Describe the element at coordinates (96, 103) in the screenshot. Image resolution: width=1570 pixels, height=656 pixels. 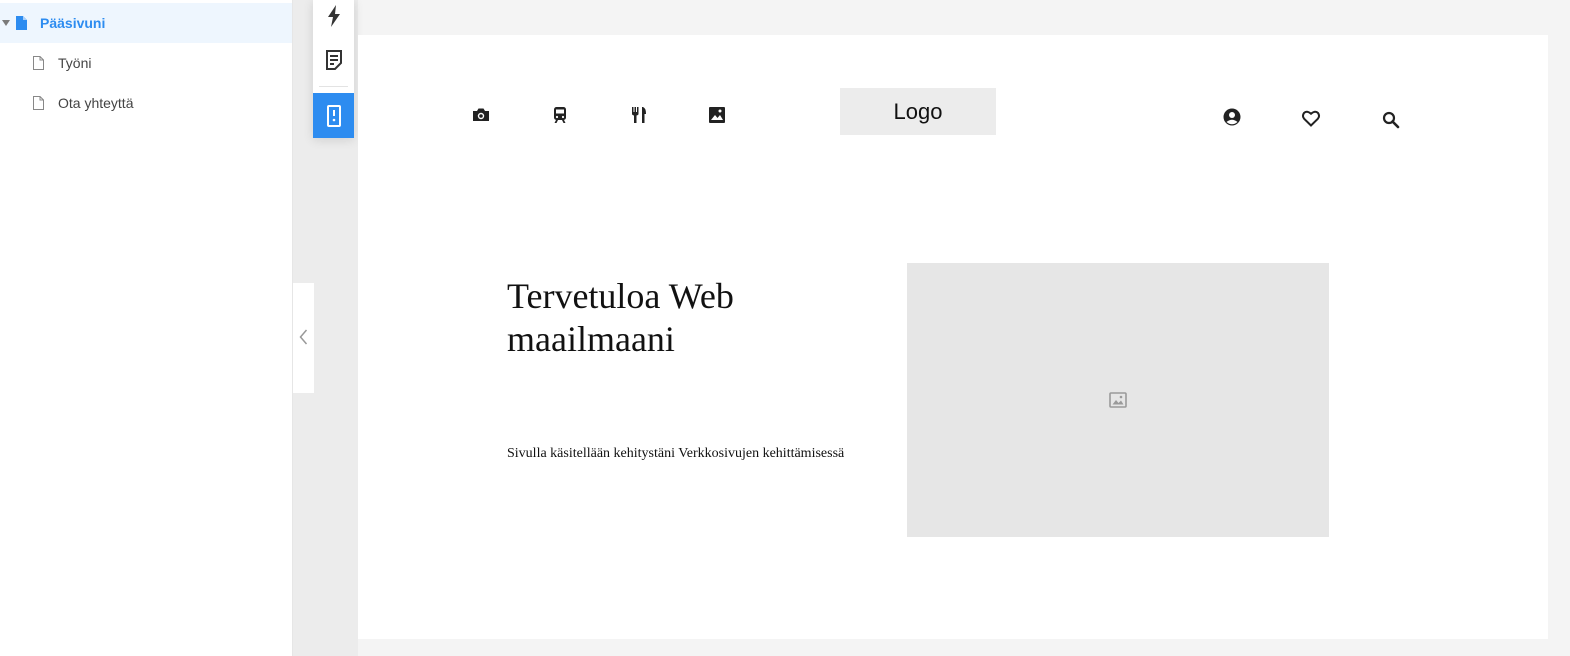
I see `tree-item-label: Ota yhteyttä` at that location.